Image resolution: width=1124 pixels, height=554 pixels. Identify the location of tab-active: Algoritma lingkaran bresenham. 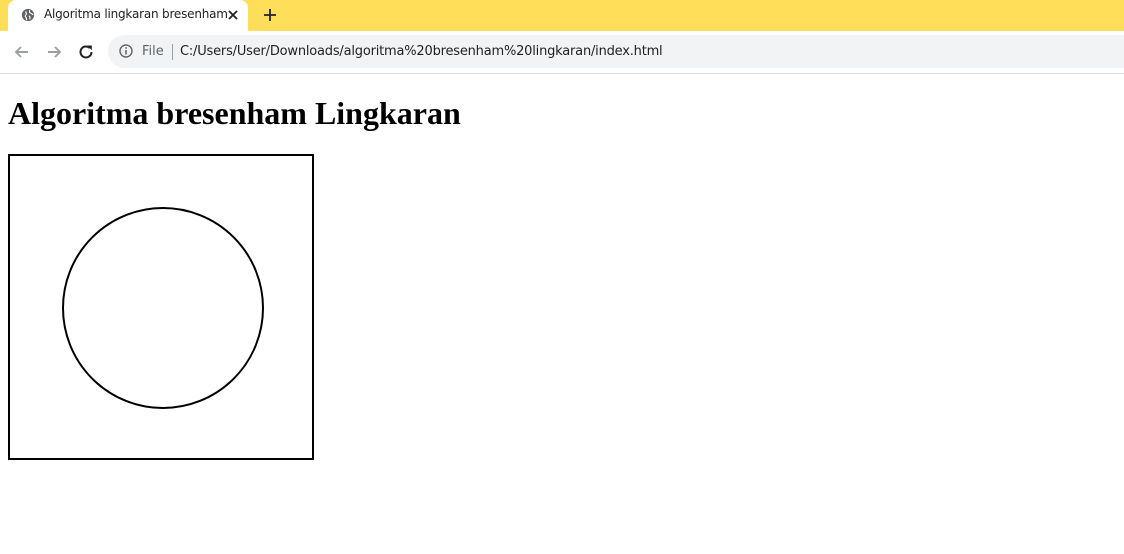
(128, 15).